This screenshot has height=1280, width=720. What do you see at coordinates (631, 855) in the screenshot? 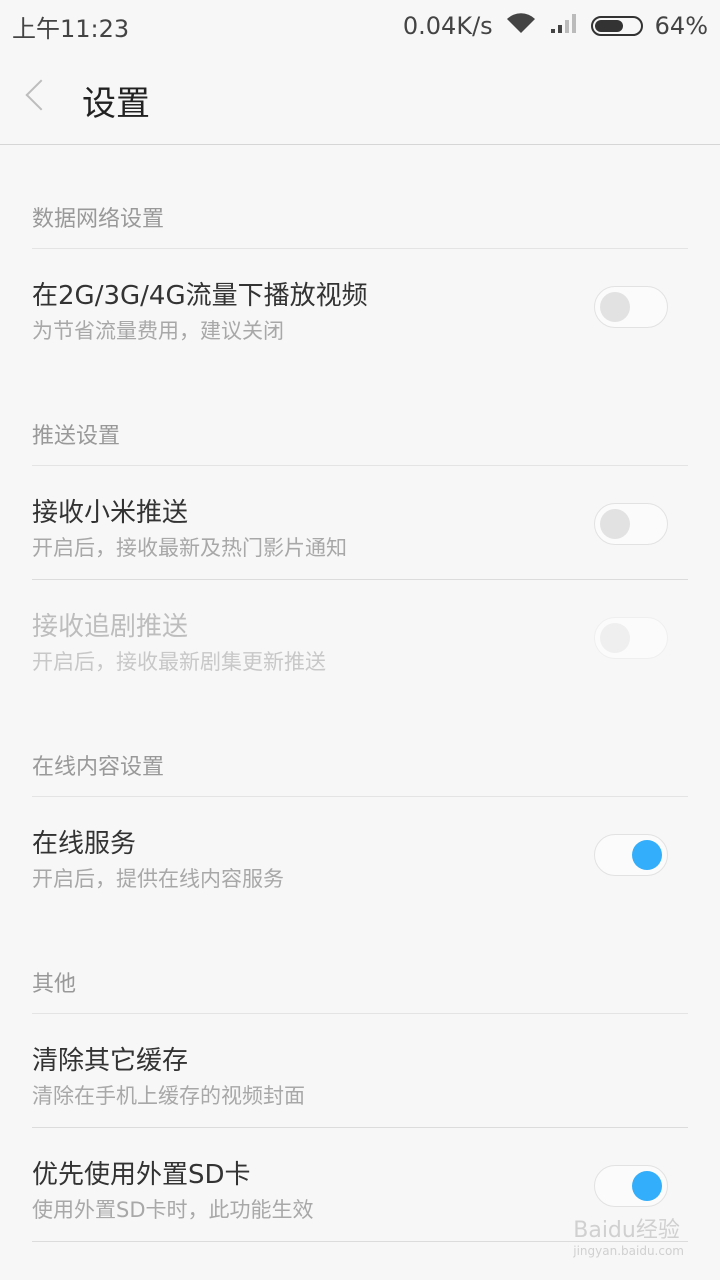
I see `online-service-toggle` at bounding box center [631, 855].